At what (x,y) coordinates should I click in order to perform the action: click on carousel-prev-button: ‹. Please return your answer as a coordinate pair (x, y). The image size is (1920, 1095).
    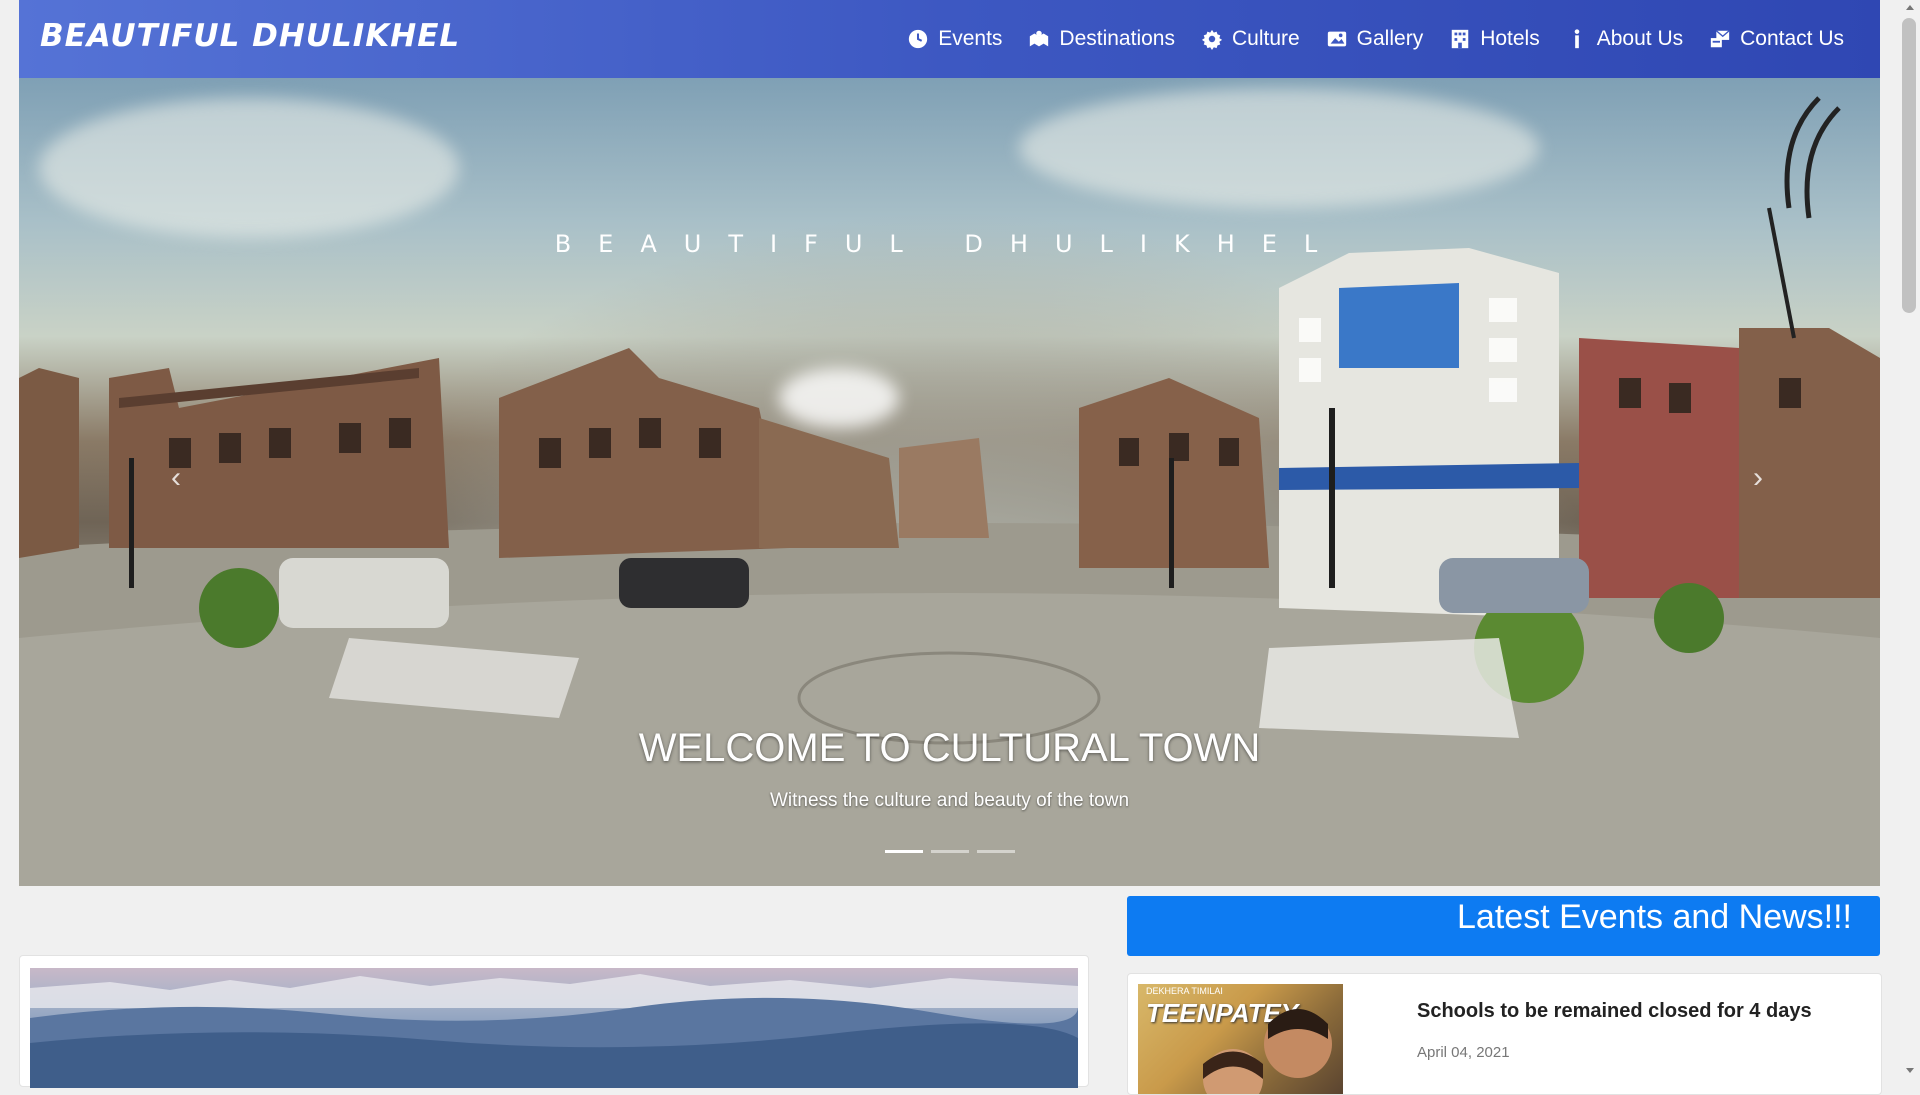
    Looking at the image, I should click on (176, 478).